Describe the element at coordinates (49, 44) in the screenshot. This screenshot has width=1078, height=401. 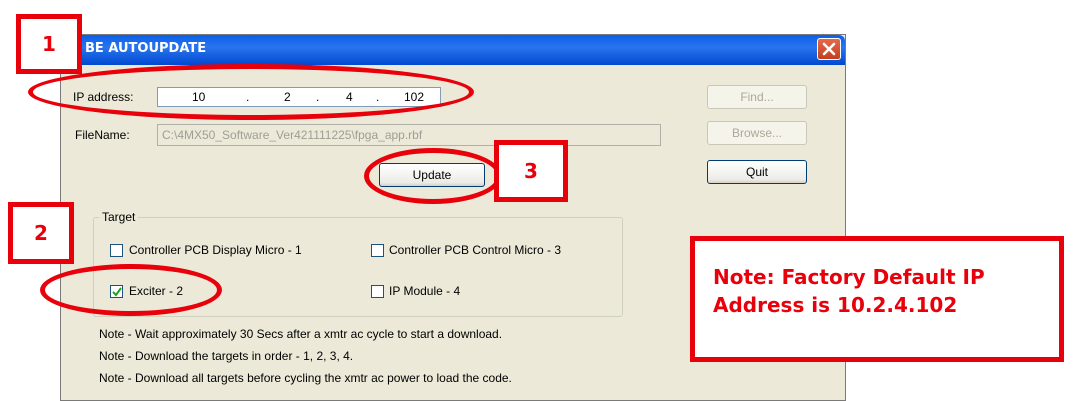
I see `annotation-badge-1: 1` at that location.